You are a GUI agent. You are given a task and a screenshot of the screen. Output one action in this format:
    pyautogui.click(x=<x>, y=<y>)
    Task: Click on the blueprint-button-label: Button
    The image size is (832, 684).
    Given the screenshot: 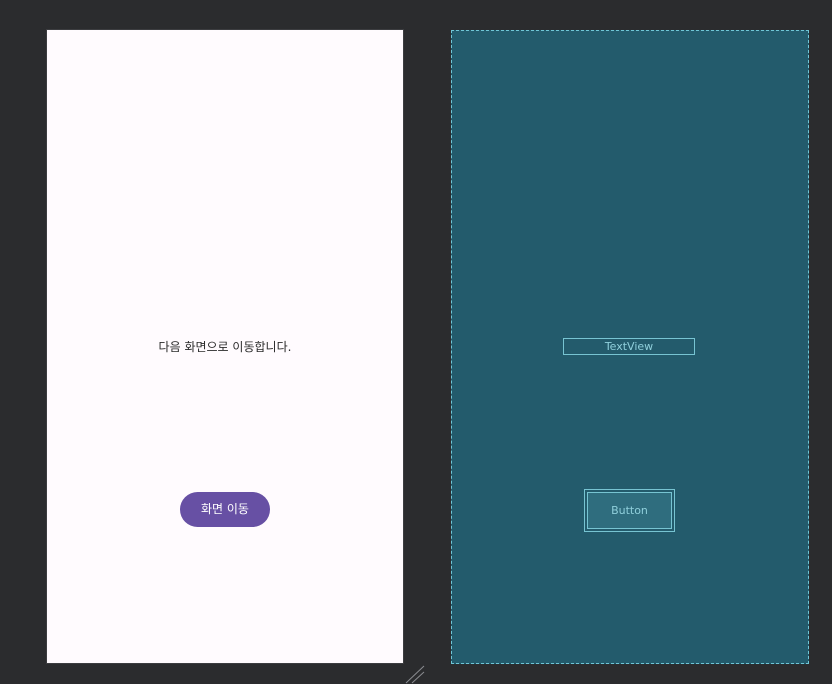 What is the action you would take?
    pyautogui.click(x=629, y=510)
    